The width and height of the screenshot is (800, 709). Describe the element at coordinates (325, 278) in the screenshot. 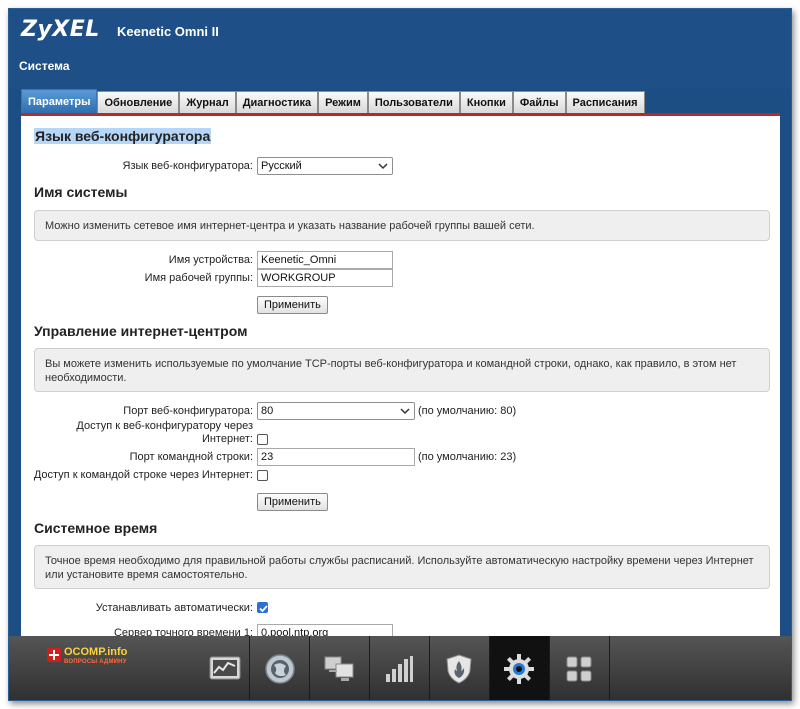

I see `workgroup-input: WORKGROUP` at that location.